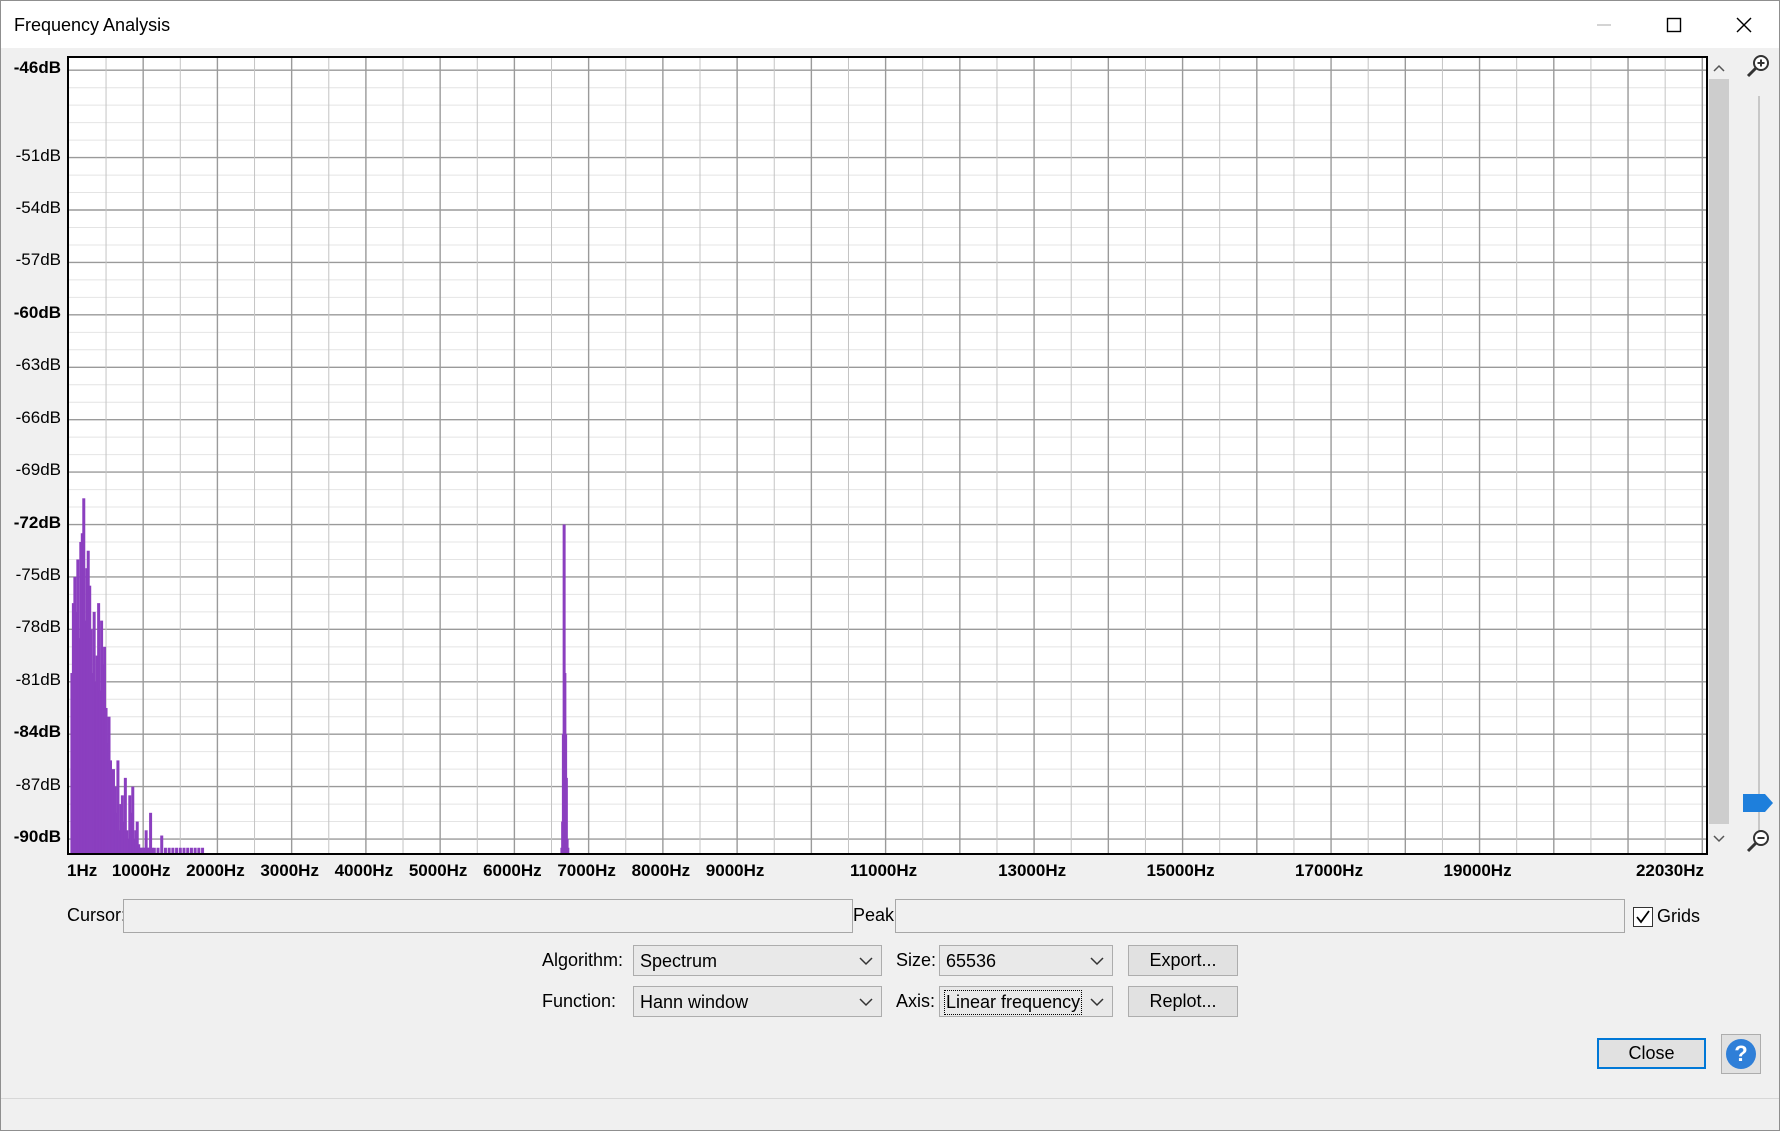  What do you see at coordinates (1719, 839) in the screenshot?
I see `scroll-down-arrow-icon` at bounding box center [1719, 839].